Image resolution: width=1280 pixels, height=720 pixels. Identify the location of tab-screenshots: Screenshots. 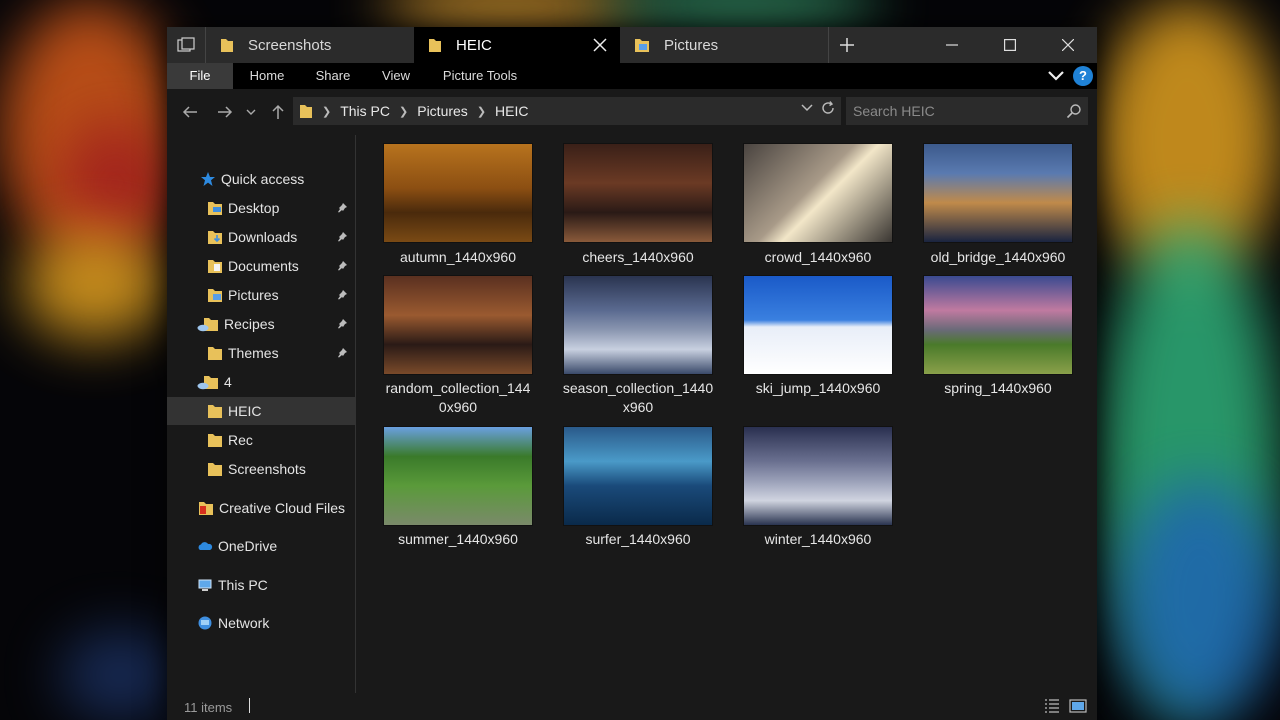
(310, 45).